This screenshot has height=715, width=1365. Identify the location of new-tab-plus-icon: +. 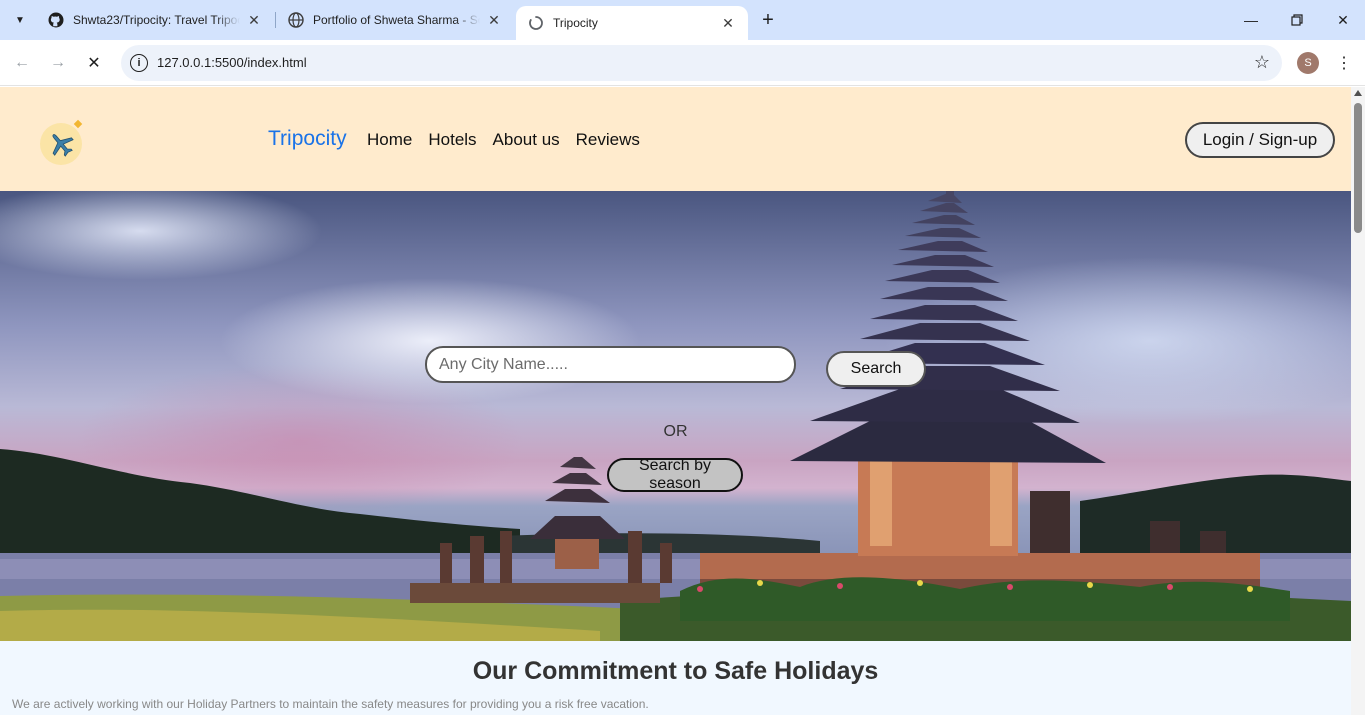
(768, 20).